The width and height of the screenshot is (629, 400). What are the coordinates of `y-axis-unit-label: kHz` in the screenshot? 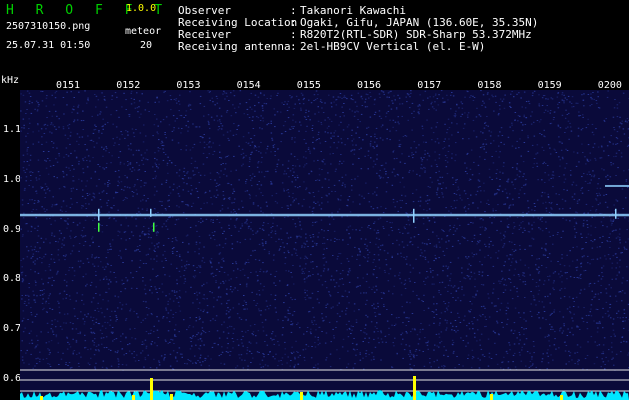 It's located at (10, 80).